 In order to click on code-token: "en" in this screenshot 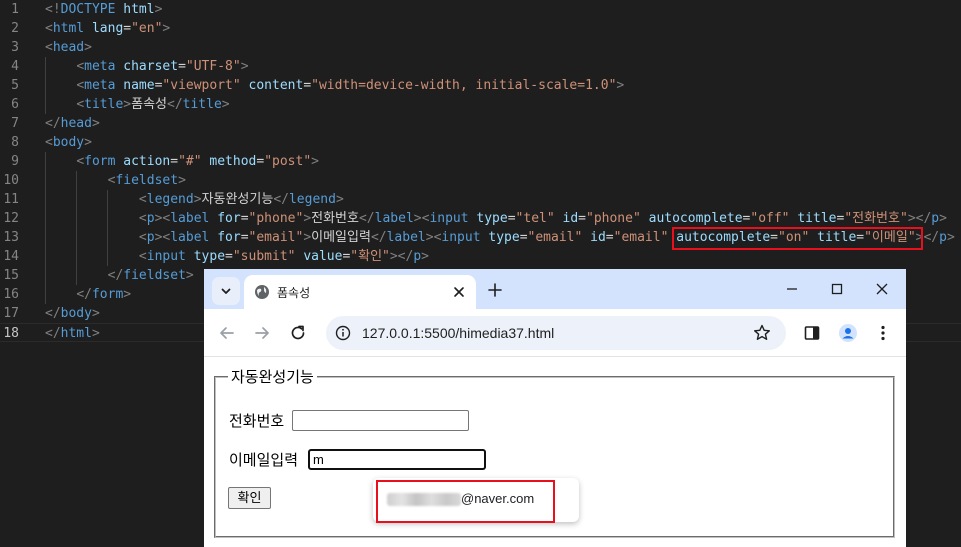, I will do `click(147, 28)`.